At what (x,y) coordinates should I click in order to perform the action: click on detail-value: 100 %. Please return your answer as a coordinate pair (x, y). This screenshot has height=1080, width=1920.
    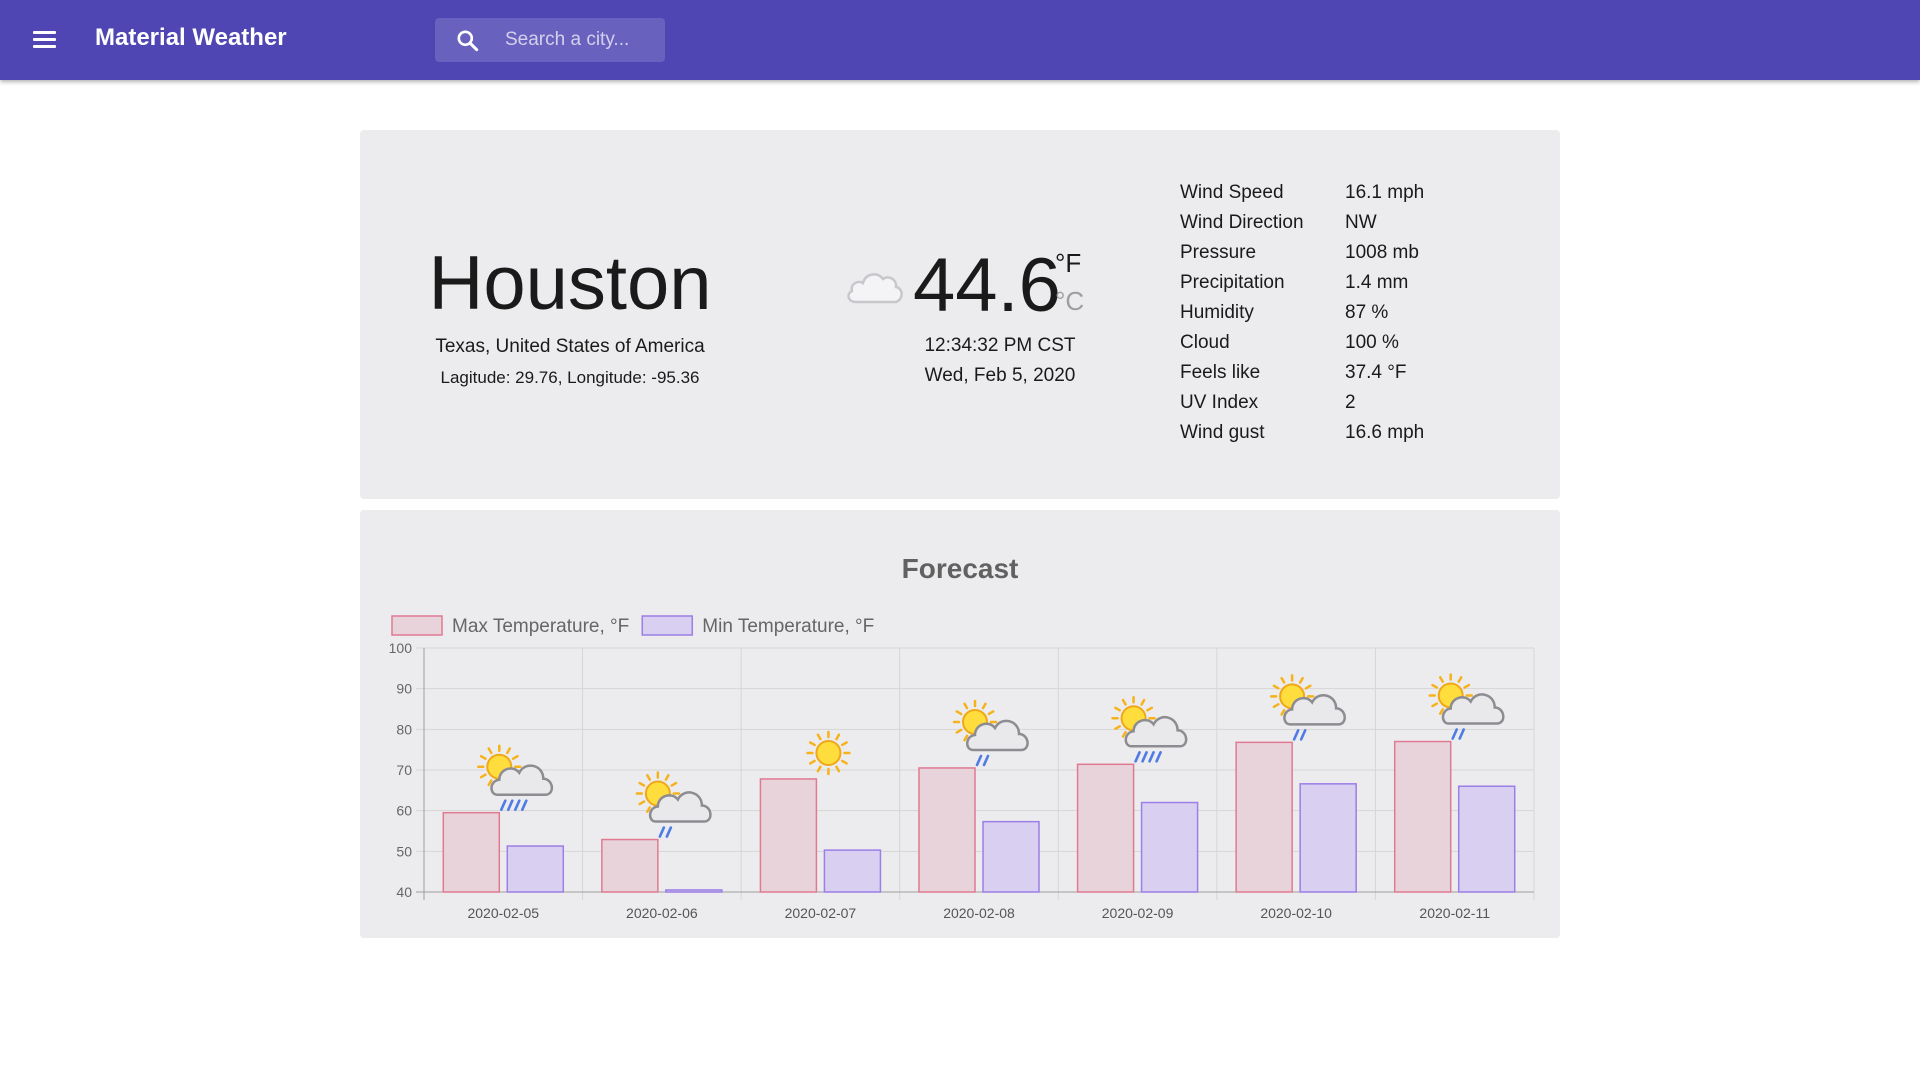
    Looking at the image, I should click on (1372, 342).